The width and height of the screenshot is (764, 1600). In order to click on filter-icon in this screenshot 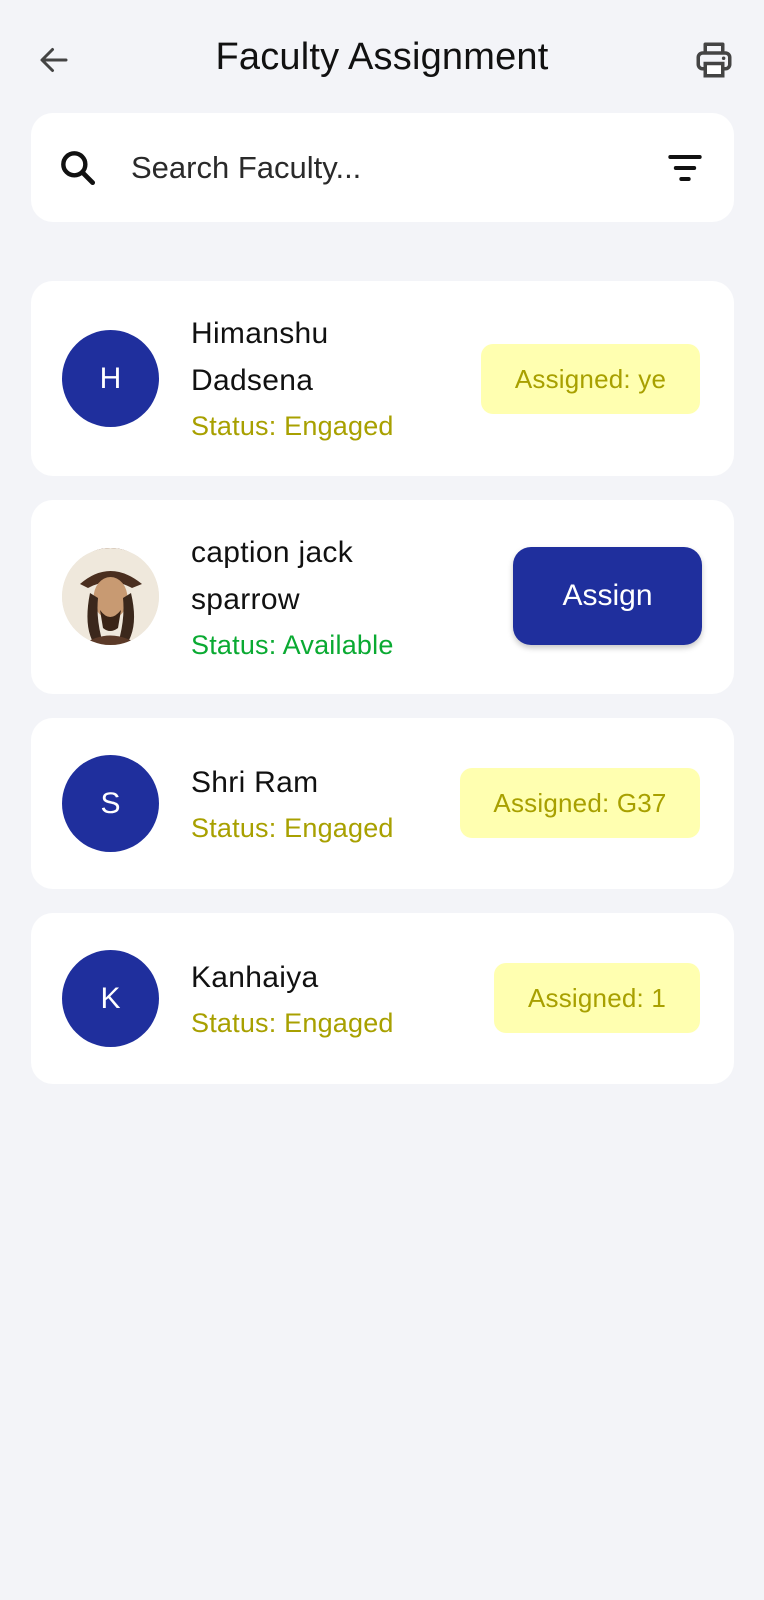, I will do `click(685, 168)`.